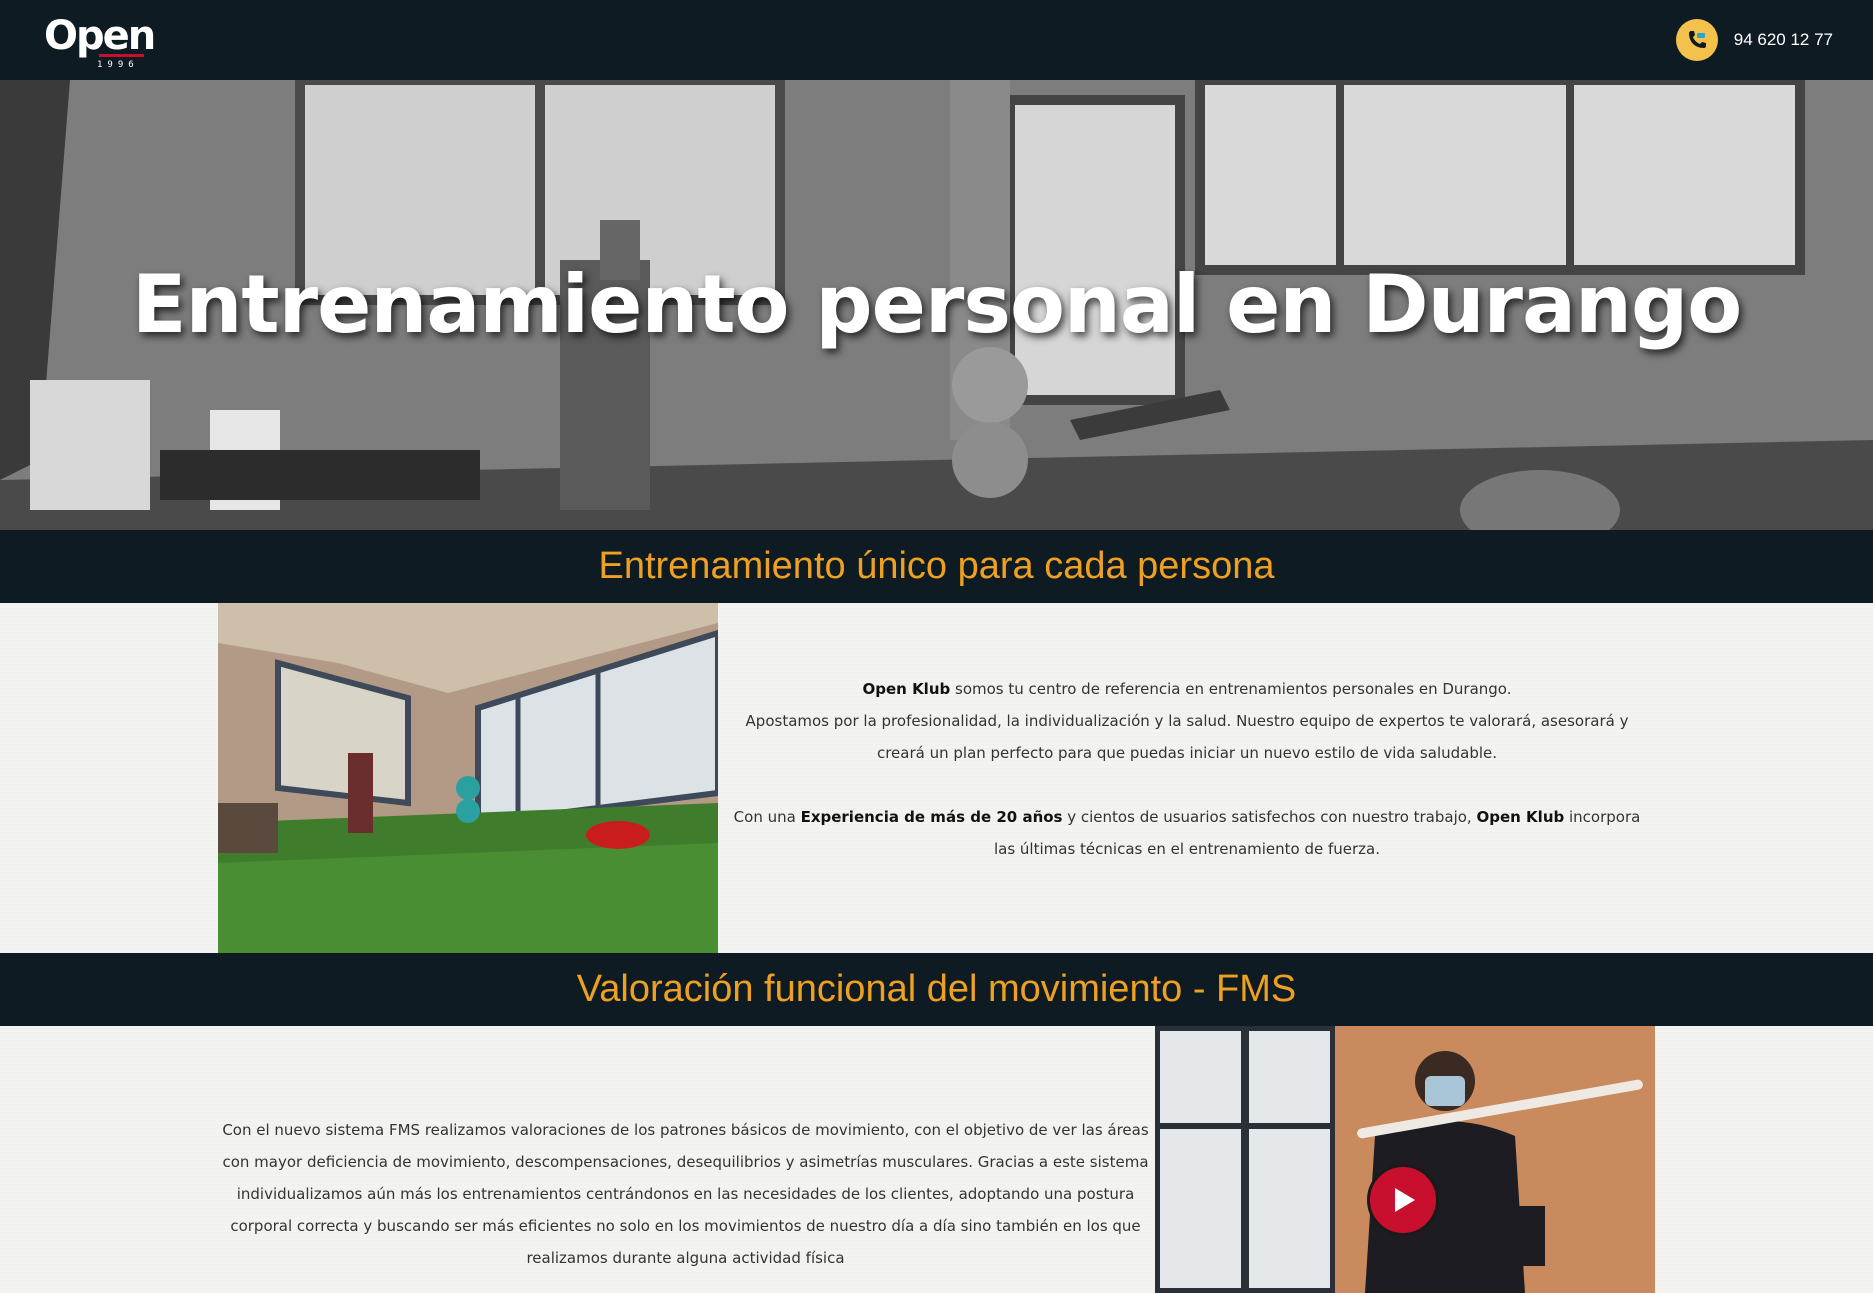 The height and width of the screenshot is (1293, 1873). I want to click on section-heading-bar-1: Entrenamiento único para cada persona, so click(936, 566).